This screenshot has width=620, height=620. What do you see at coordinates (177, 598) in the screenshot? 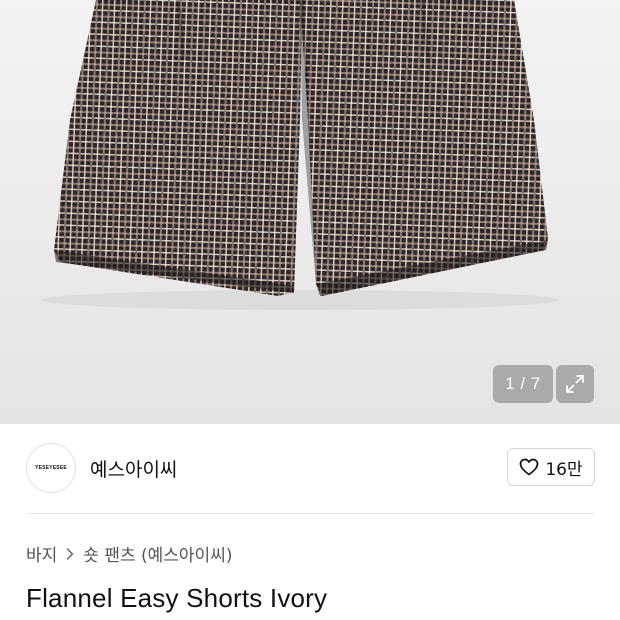
I see `product-title: Flannel Easy Shorts Ivory` at bounding box center [177, 598].